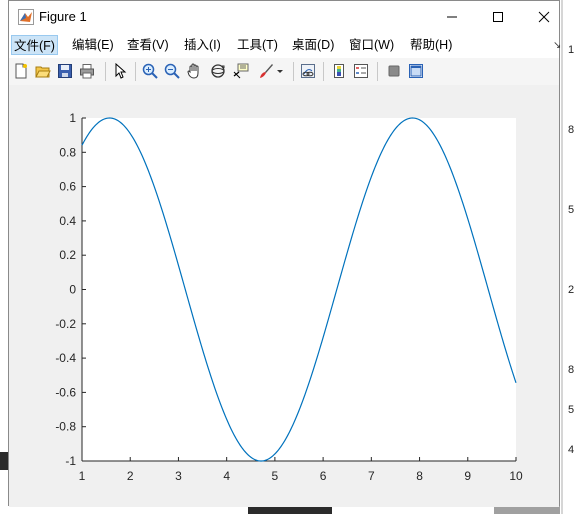 The height and width of the screenshot is (514, 576). I want to click on data-cursor-icon, so click(241, 71).